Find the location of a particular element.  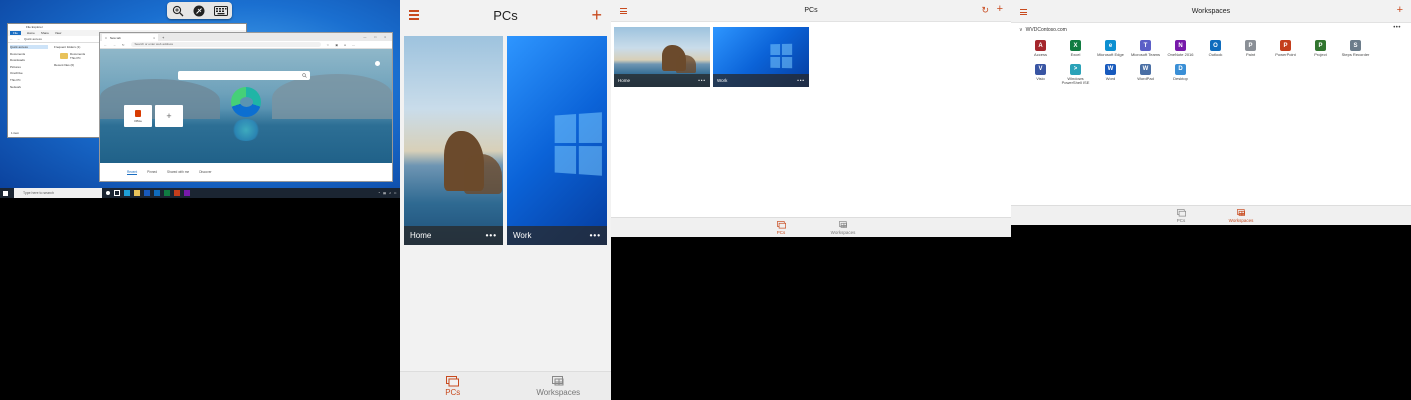

app-tile: V Visio is located at coordinates (1040, 74).